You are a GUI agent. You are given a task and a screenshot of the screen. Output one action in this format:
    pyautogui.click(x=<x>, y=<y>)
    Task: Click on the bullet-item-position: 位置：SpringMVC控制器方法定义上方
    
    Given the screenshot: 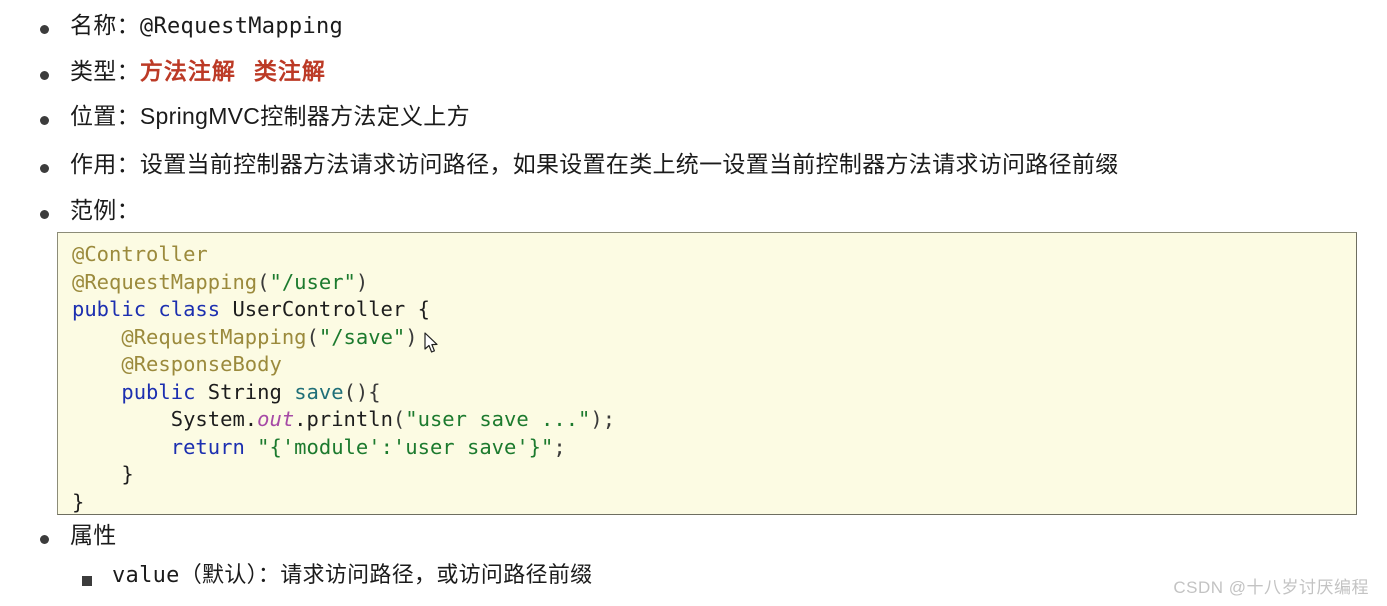 What is the action you would take?
    pyautogui.click(x=693, y=118)
    